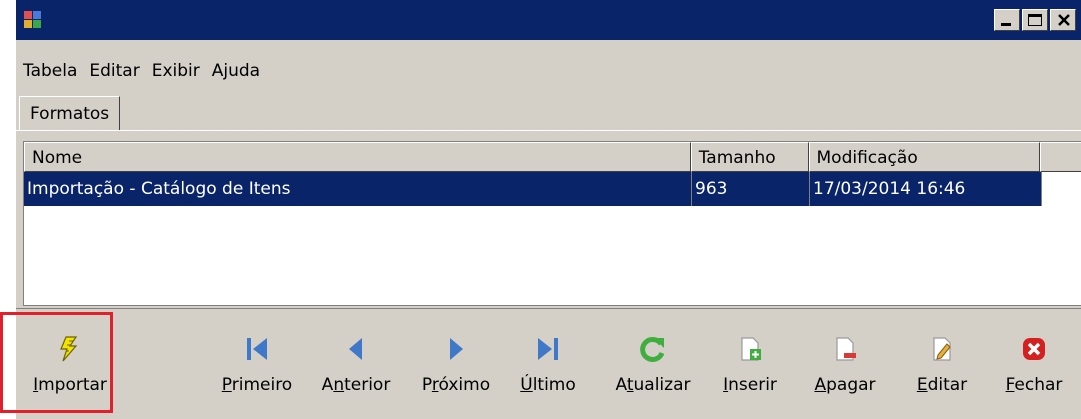 This screenshot has width=1081, height=419. I want to click on editar-label: Editar, so click(942, 385).